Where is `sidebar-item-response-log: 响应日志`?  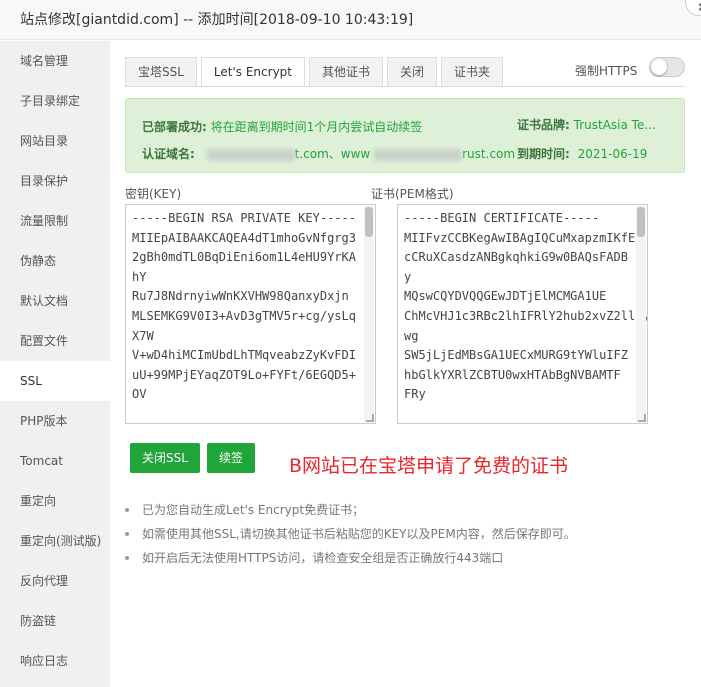 sidebar-item-response-log: 响应日志 is located at coordinates (55, 661).